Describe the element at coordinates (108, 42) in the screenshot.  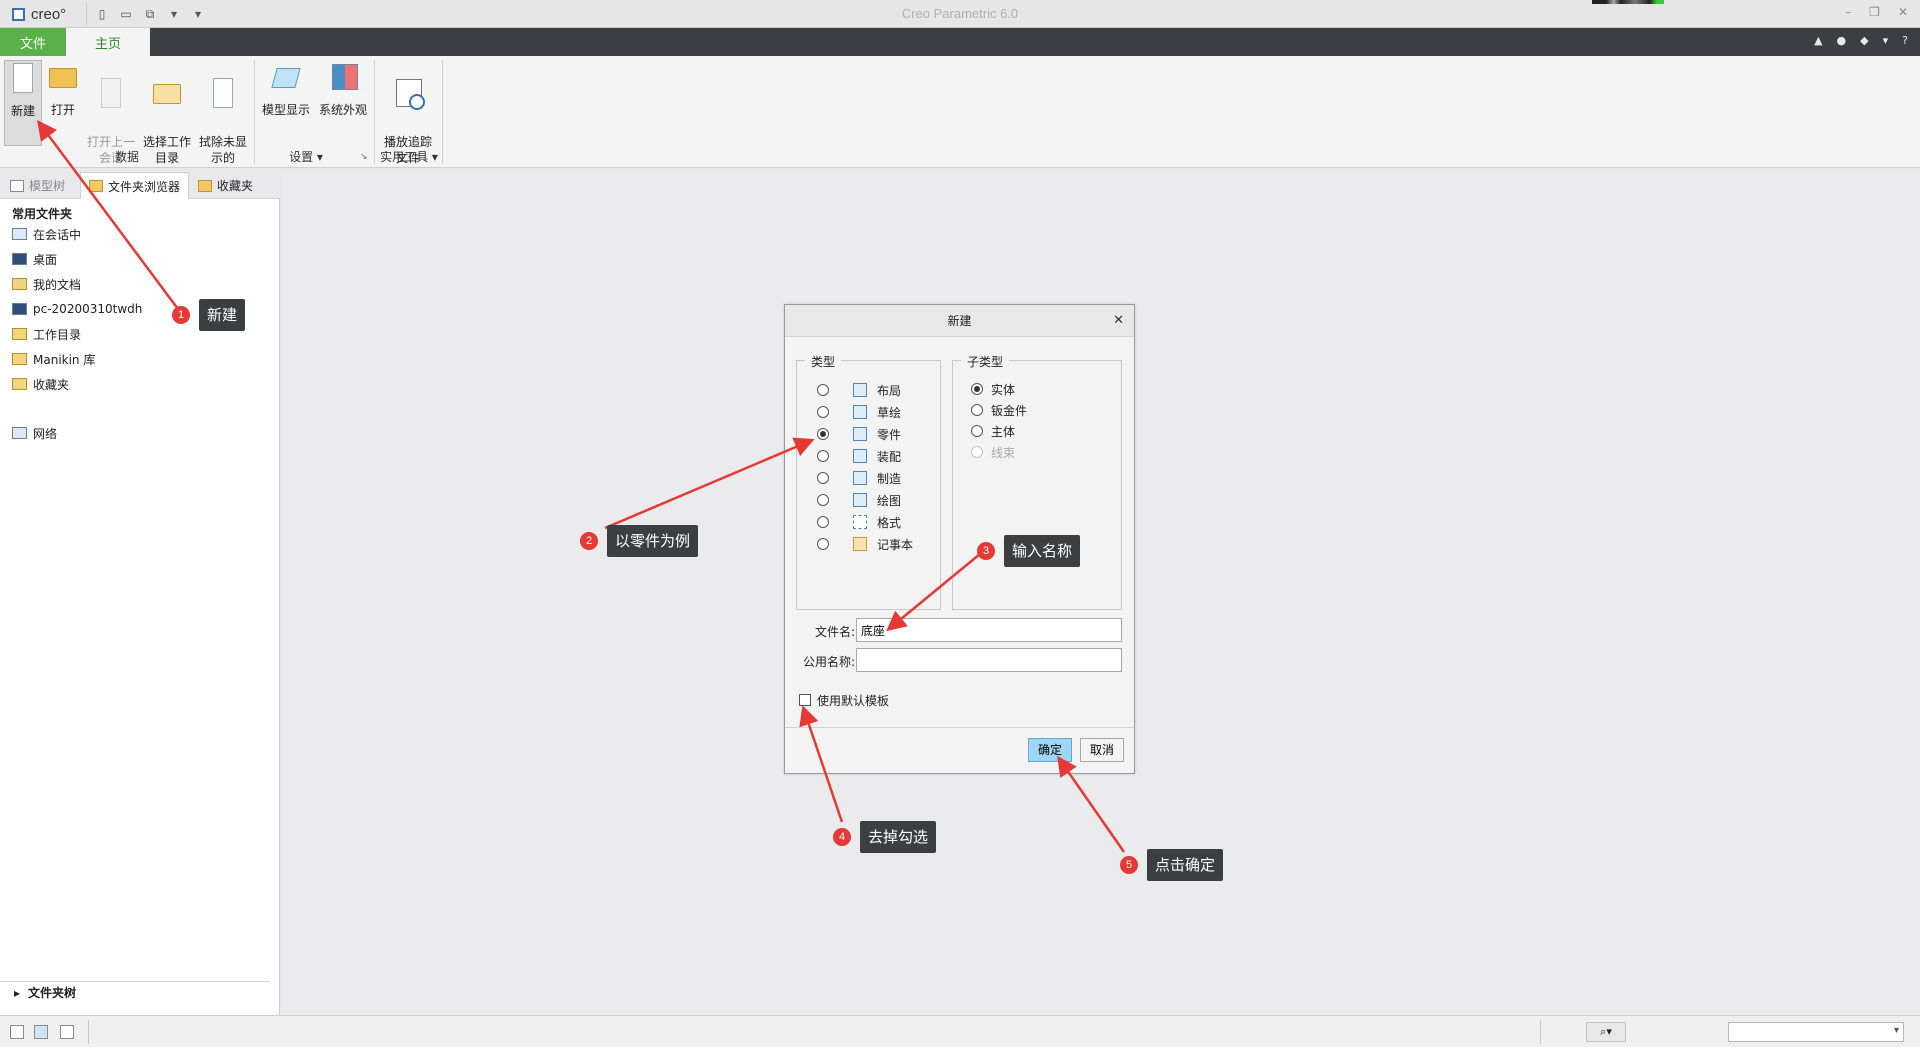
I see `tab-home: 主页` at that location.